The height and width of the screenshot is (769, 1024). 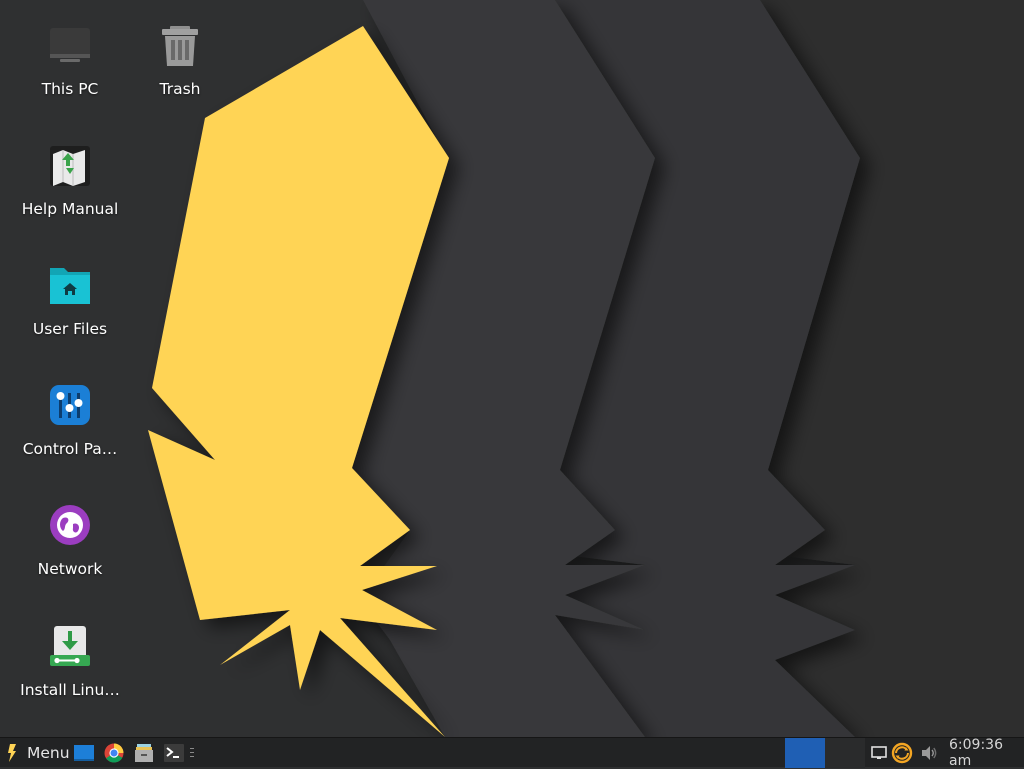 I want to click on sliders-icon, so click(x=70, y=405).